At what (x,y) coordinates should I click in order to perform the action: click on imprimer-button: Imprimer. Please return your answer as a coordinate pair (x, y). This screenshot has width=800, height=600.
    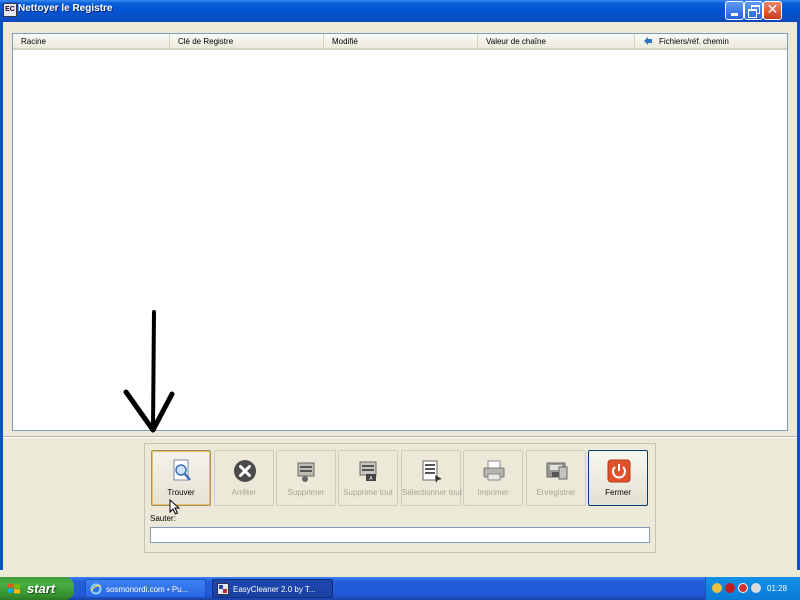
    Looking at the image, I should click on (493, 478).